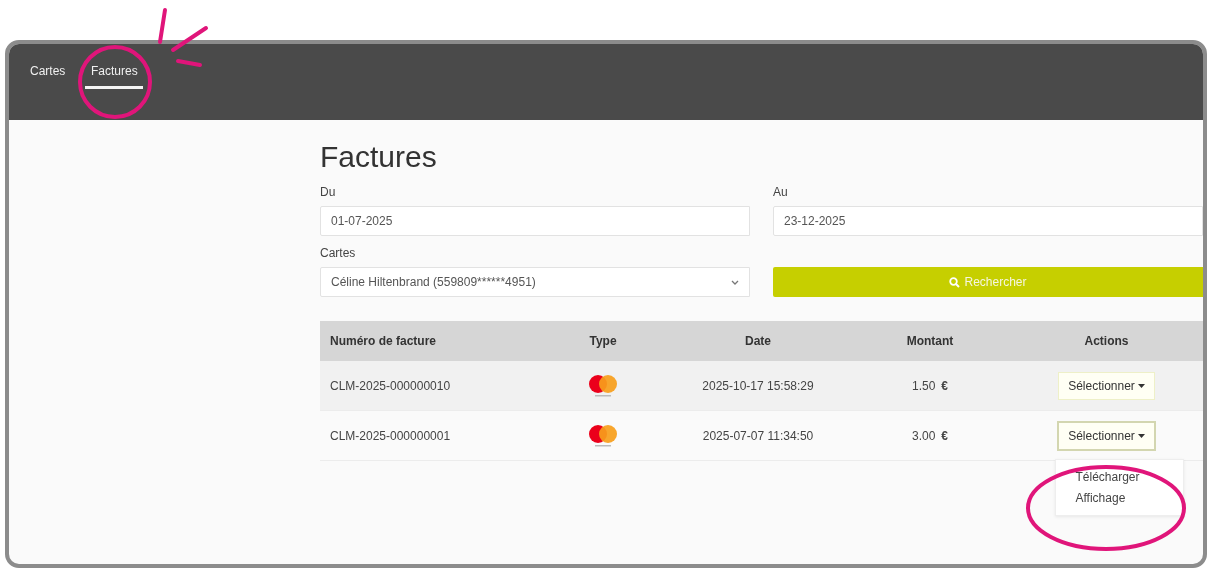  Describe the element at coordinates (930, 341) in the screenshot. I see `column-header: Montant` at that location.